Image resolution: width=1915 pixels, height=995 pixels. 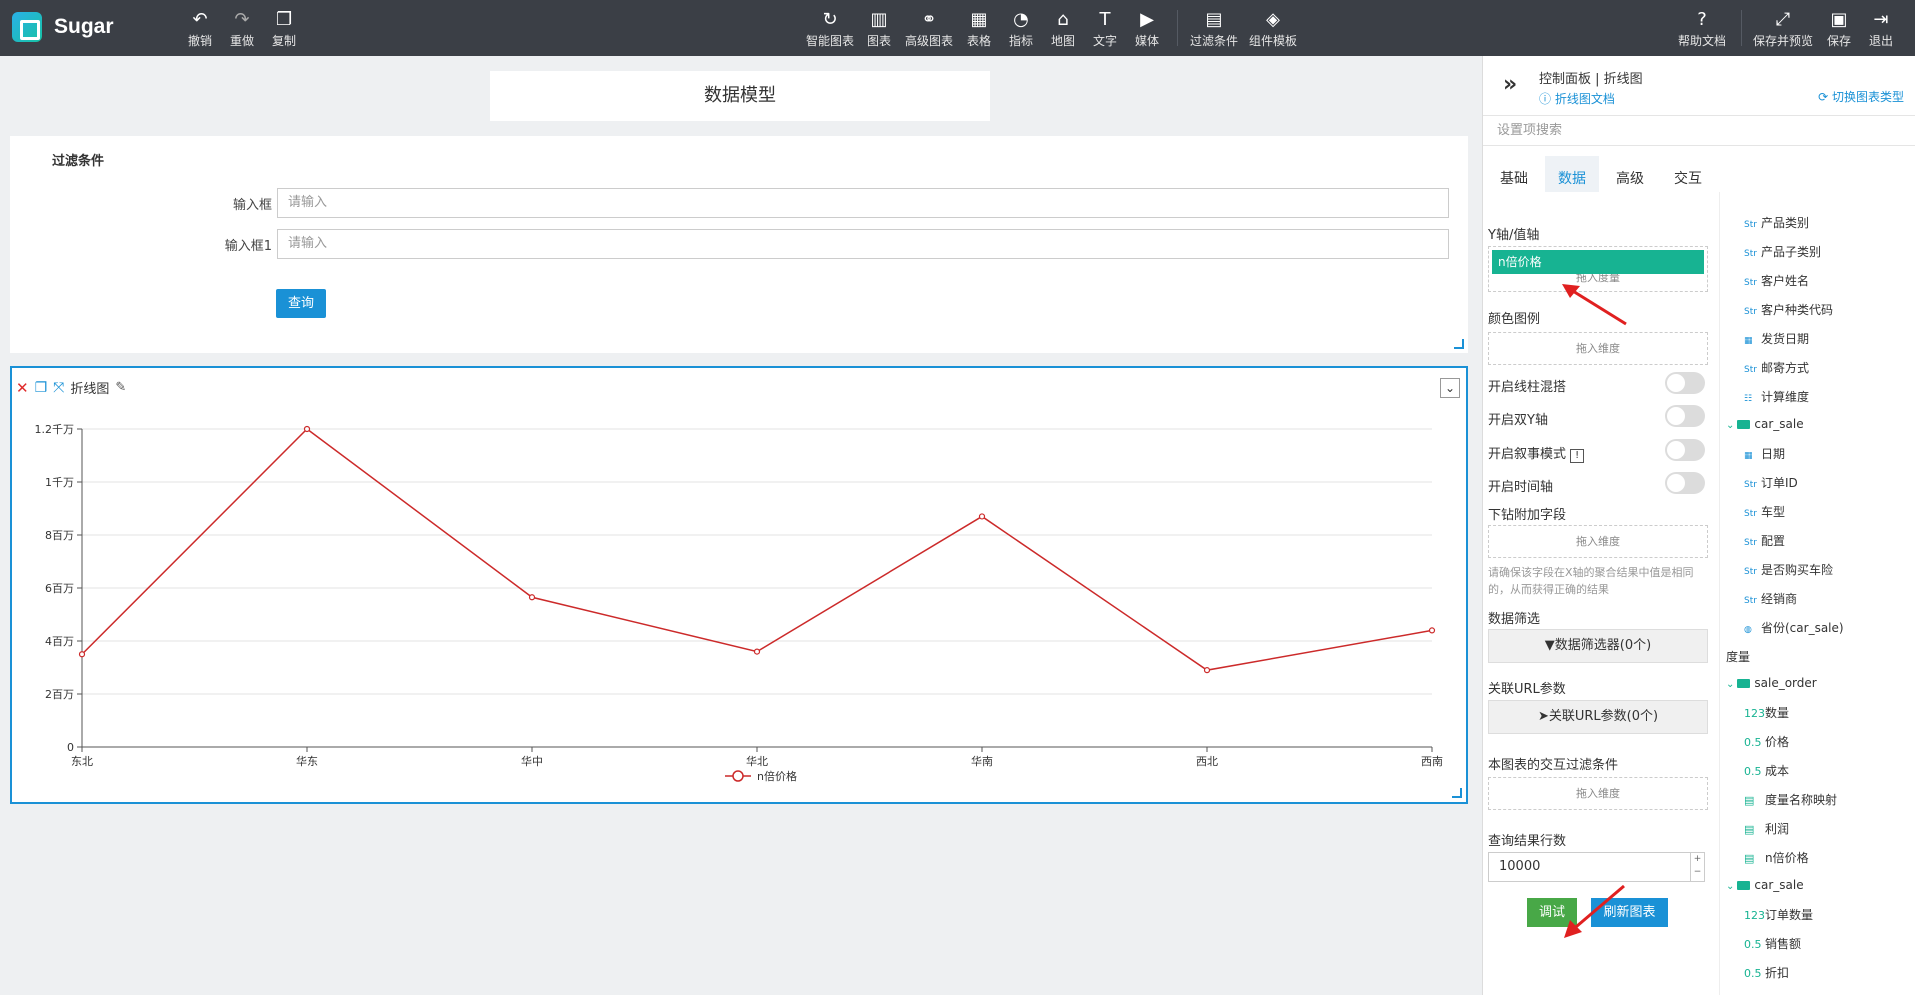 What do you see at coordinates (1699, 131) in the screenshot?
I see `settings-search-input: 设置项搜索` at bounding box center [1699, 131].